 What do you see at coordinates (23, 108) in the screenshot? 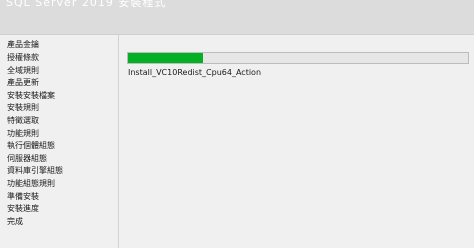
I see `sidebar-item-install-rules: 安裝規則` at bounding box center [23, 108].